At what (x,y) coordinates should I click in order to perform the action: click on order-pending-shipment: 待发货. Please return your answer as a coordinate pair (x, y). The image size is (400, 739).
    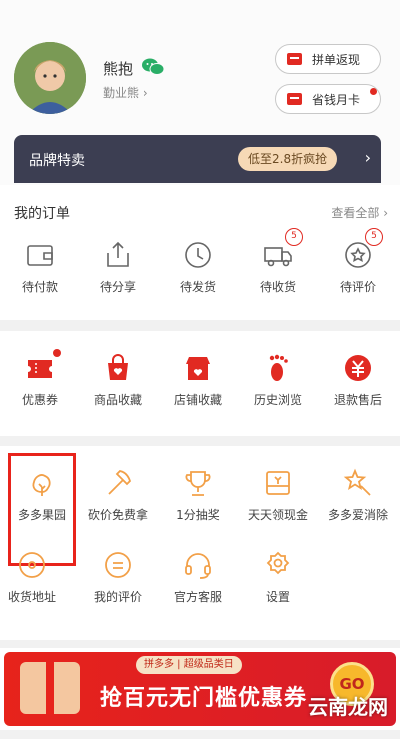
    Looking at the image, I should click on (198, 267).